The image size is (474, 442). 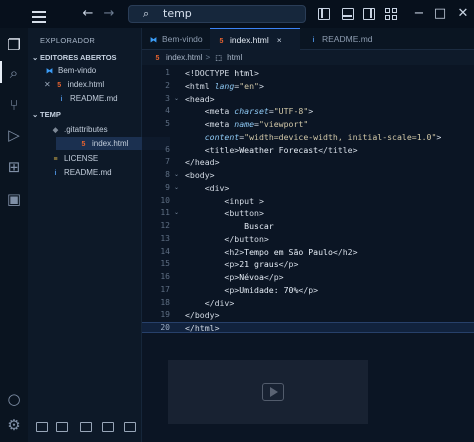 What do you see at coordinates (79, 129) in the screenshot?
I see `file-item: ◆ .gitattributes` at bounding box center [79, 129].